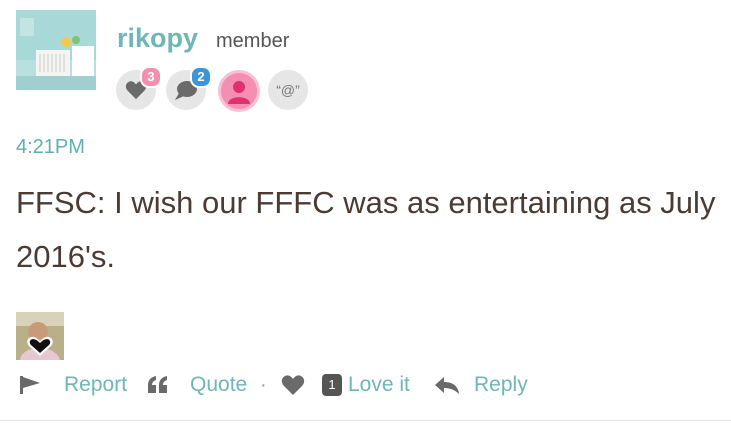 The width and height of the screenshot is (731, 426). I want to click on profile-badge, so click(239, 91).